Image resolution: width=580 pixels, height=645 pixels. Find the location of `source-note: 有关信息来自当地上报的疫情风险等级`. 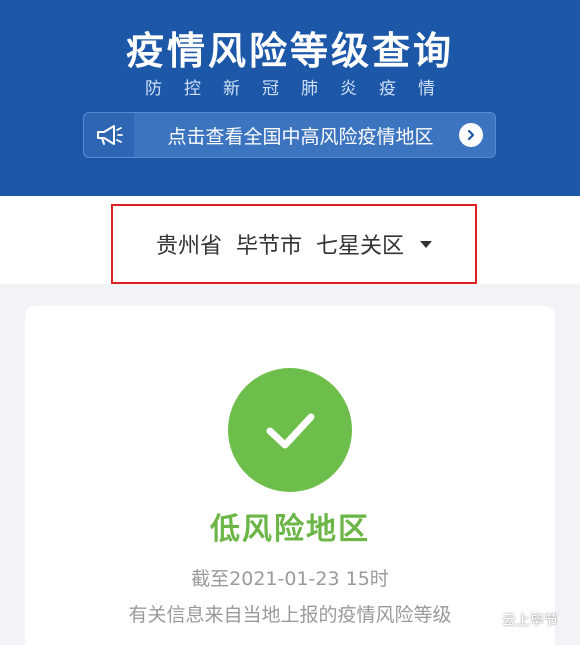

source-note: 有关信息来自当地上报的疫情风险等级 is located at coordinates (290, 615).